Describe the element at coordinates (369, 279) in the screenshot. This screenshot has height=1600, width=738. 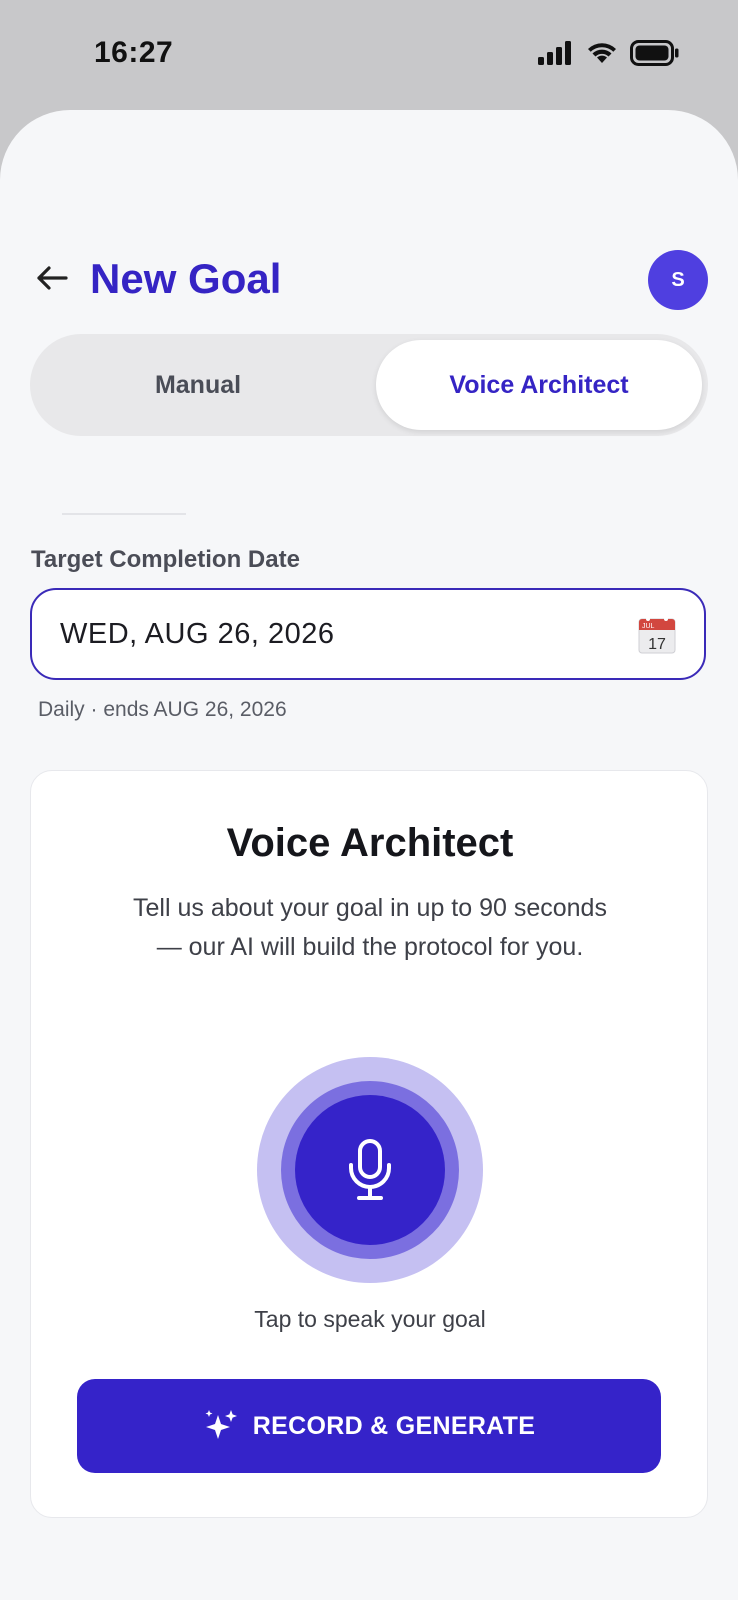
I see `header: New Goal S` at that location.